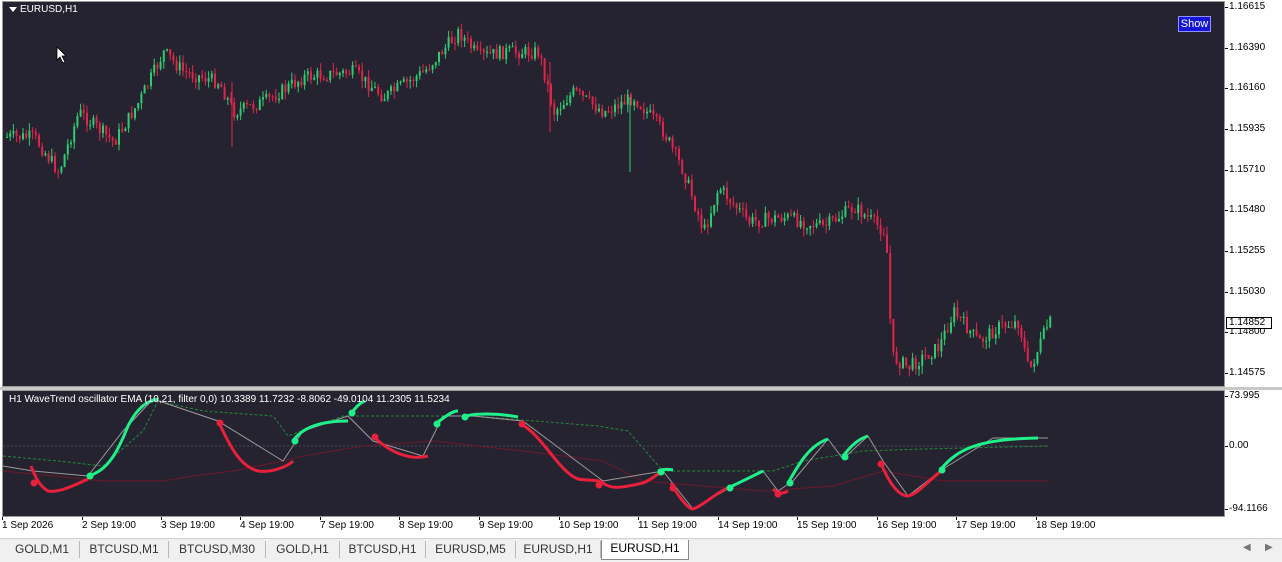 The width and height of the screenshot is (1282, 562). I want to click on tab-gold-h1: GOLD,H1, so click(303, 549).